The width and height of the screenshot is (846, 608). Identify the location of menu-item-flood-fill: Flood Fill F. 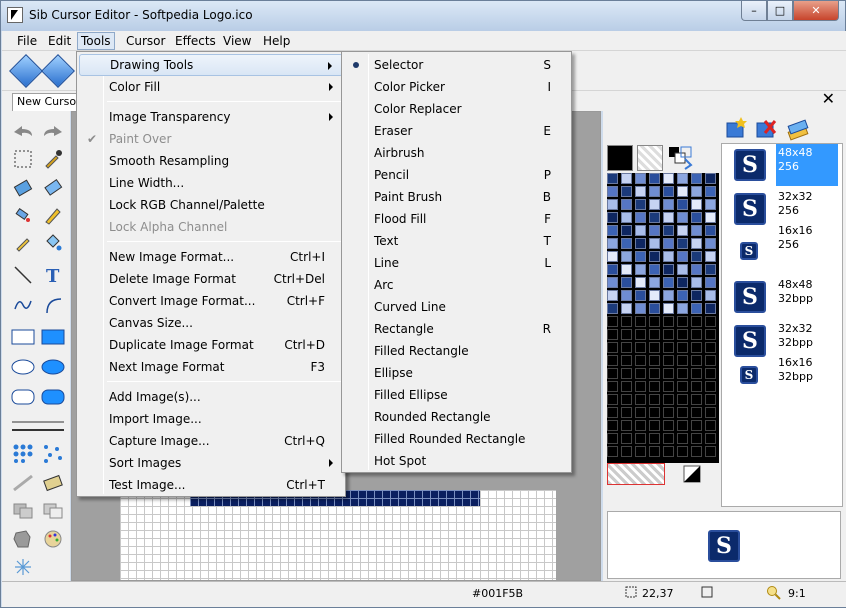
(456, 219).